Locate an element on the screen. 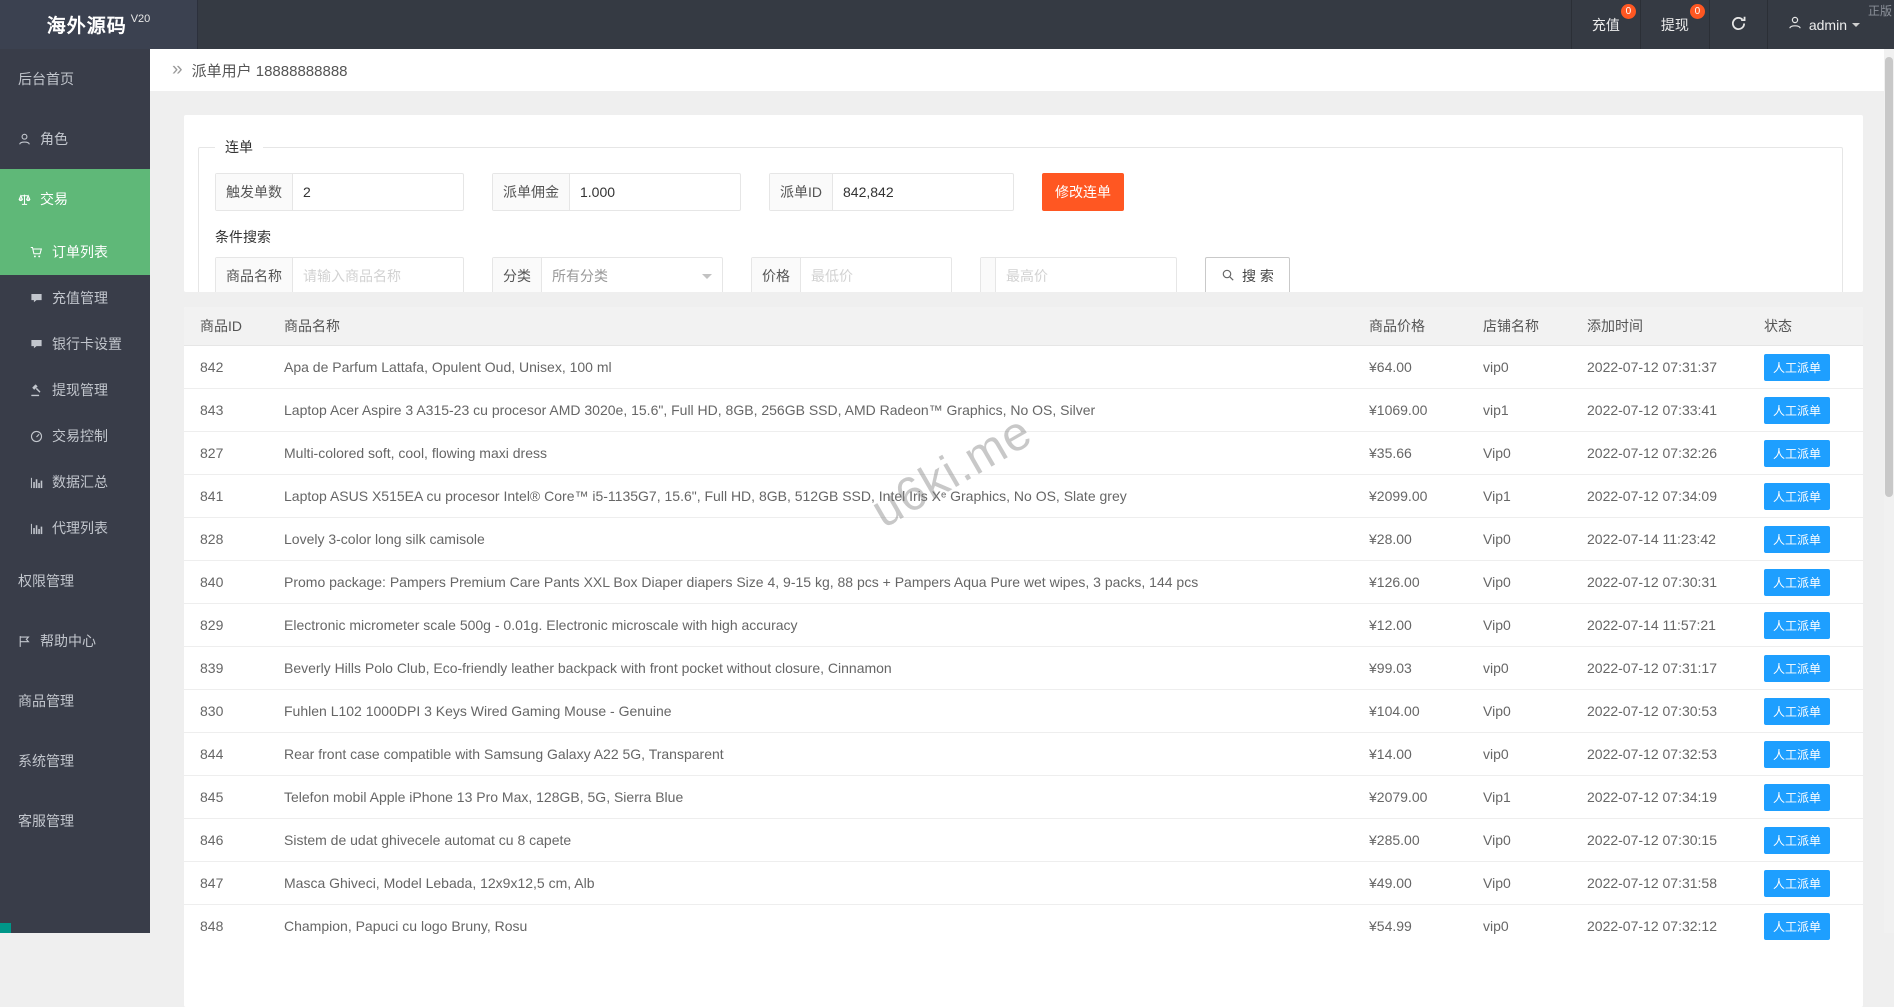  product-name-input is located at coordinates (378, 275).